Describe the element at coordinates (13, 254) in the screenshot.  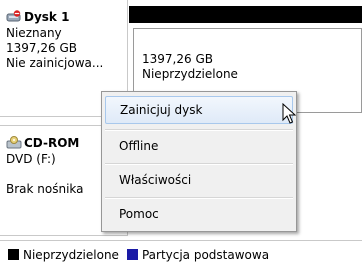
I see `unallocated-swatch` at that location.